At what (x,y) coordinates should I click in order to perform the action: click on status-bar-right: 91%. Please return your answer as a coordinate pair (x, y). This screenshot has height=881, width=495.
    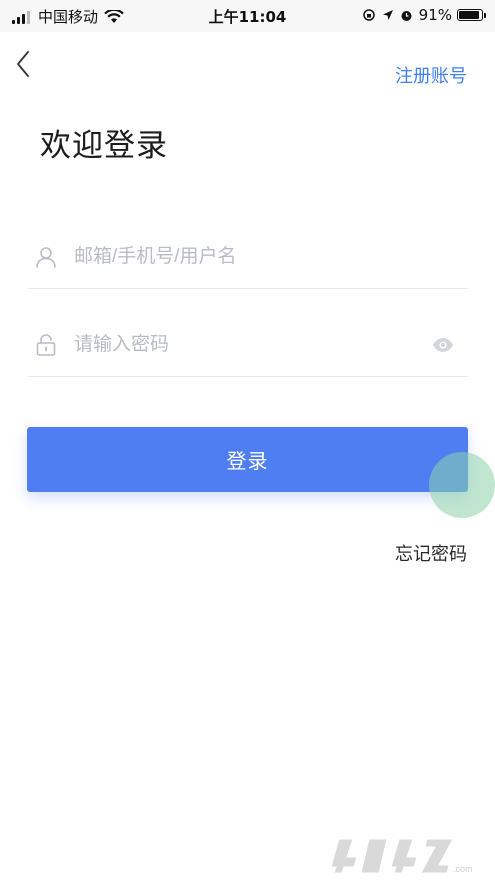
    Looking at the image, I should click on (424, 15).